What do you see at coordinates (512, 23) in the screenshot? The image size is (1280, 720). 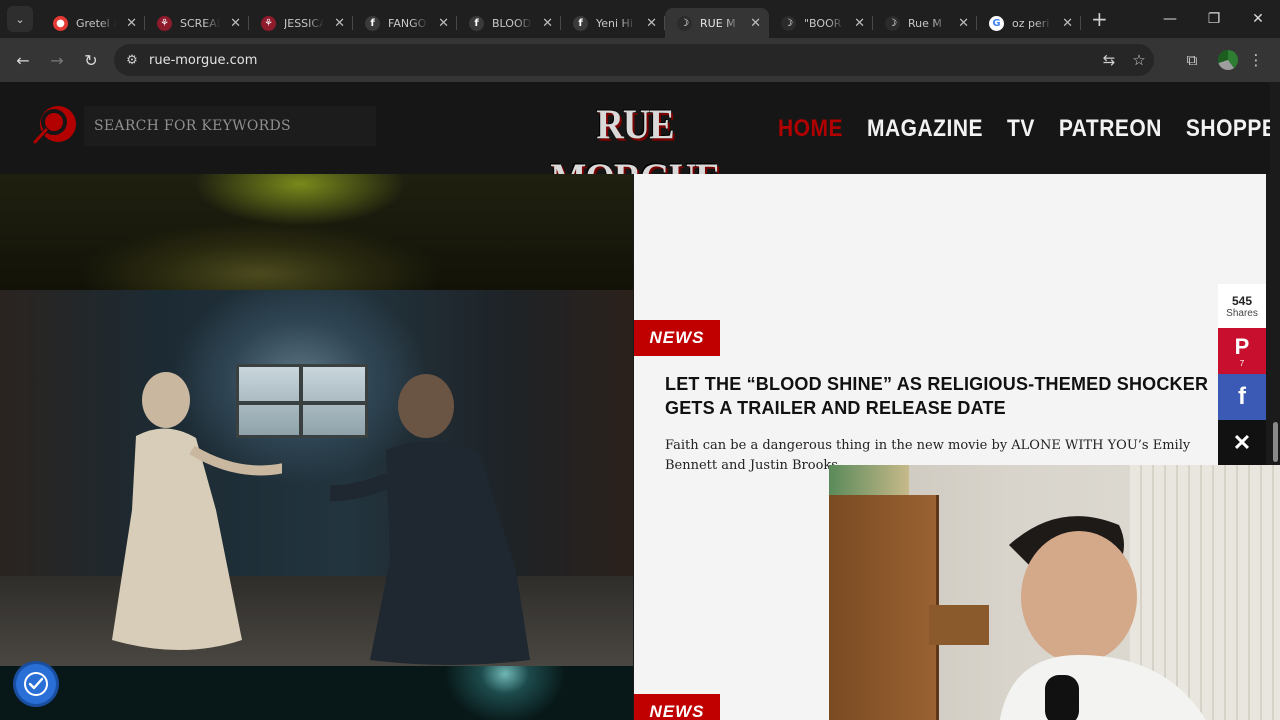 I see `tab-title: BLOOD` at bounding box center [512, 23].